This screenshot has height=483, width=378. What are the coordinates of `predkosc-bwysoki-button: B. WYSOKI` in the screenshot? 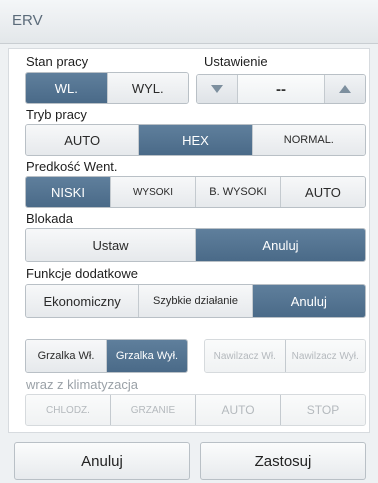 It's located at (237, 192).